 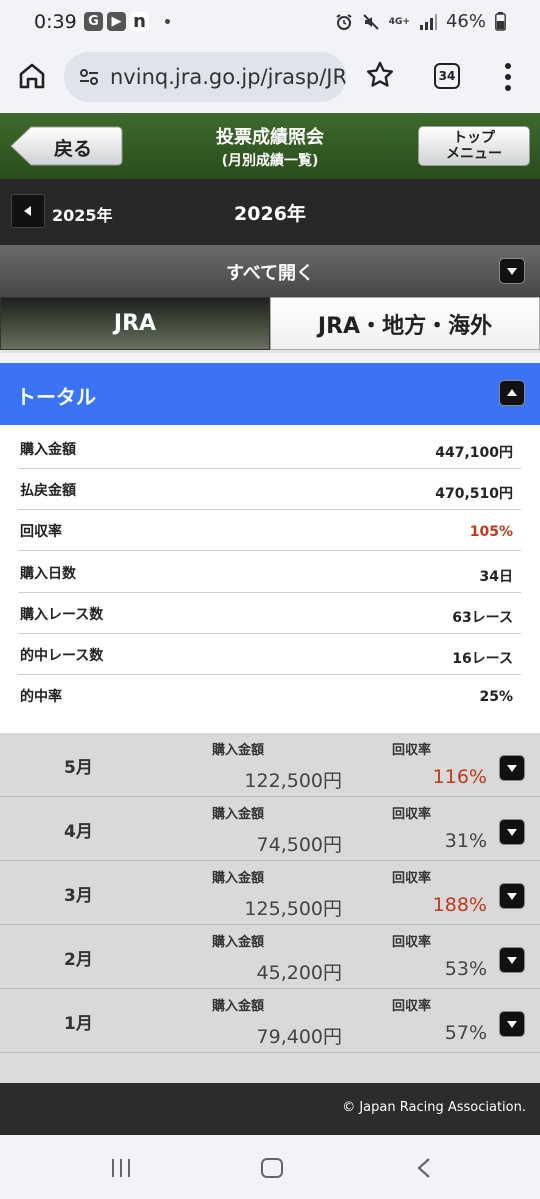 I want to click on browser-toolbar: nvinq.jra.go.jp/jrasp/JR 34, so click(x=270, y=79).